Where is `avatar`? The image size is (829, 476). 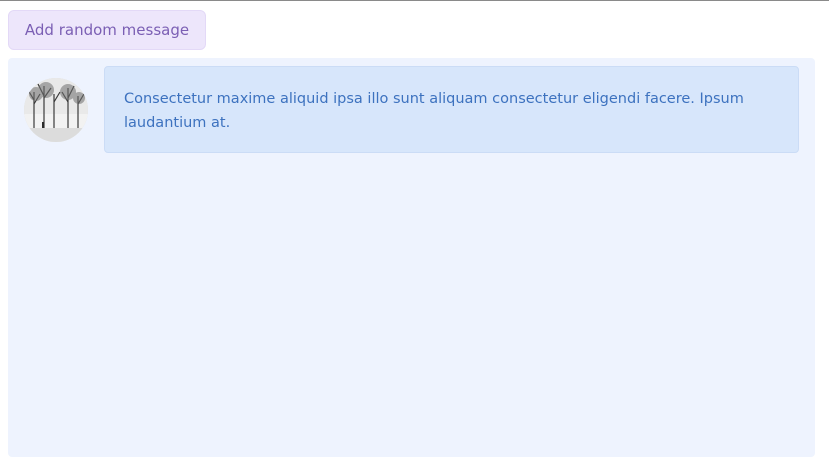
avatar is located at coordinates (56, 110).